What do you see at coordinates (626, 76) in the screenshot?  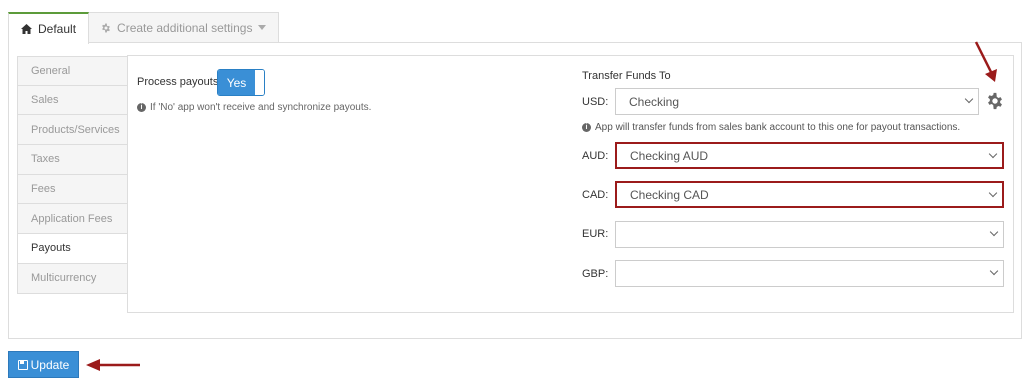 I see `transfer-funds-title: Transfer Funds To` at bounding box center [626, 76].